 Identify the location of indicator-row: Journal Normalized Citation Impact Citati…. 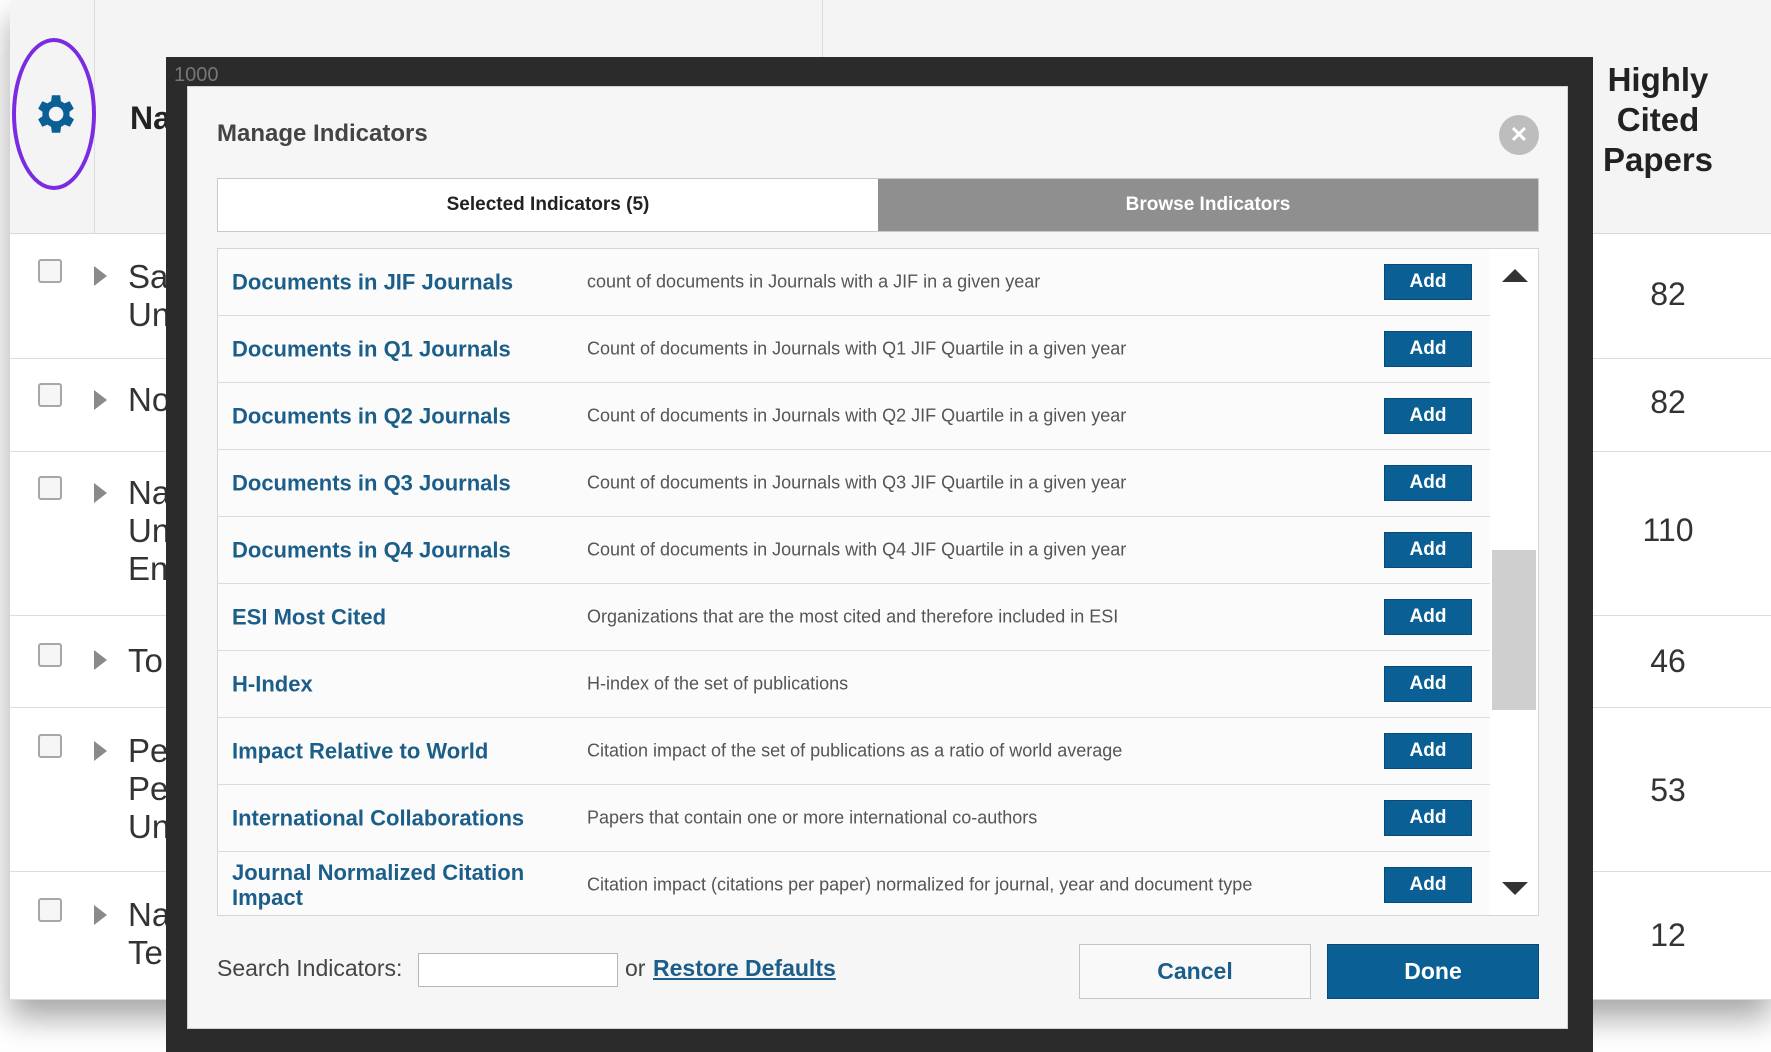
(854, 883).